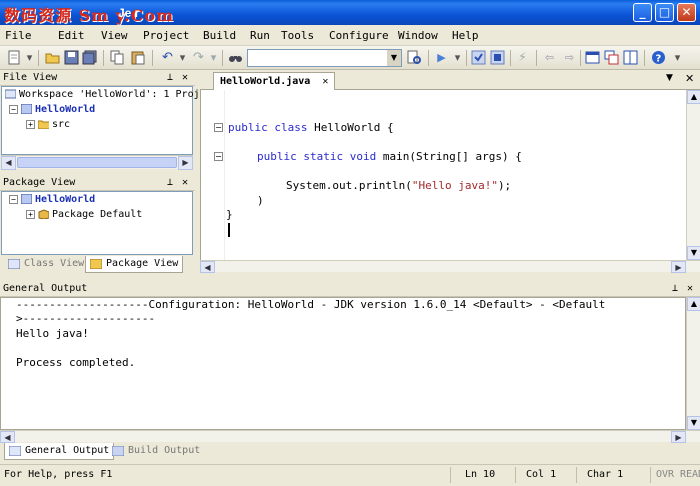 The height and width of the screenshot is (486, 700). Describe the element at coordinates (117, 57) in the screenshot. I see `copy-icon` at that location.